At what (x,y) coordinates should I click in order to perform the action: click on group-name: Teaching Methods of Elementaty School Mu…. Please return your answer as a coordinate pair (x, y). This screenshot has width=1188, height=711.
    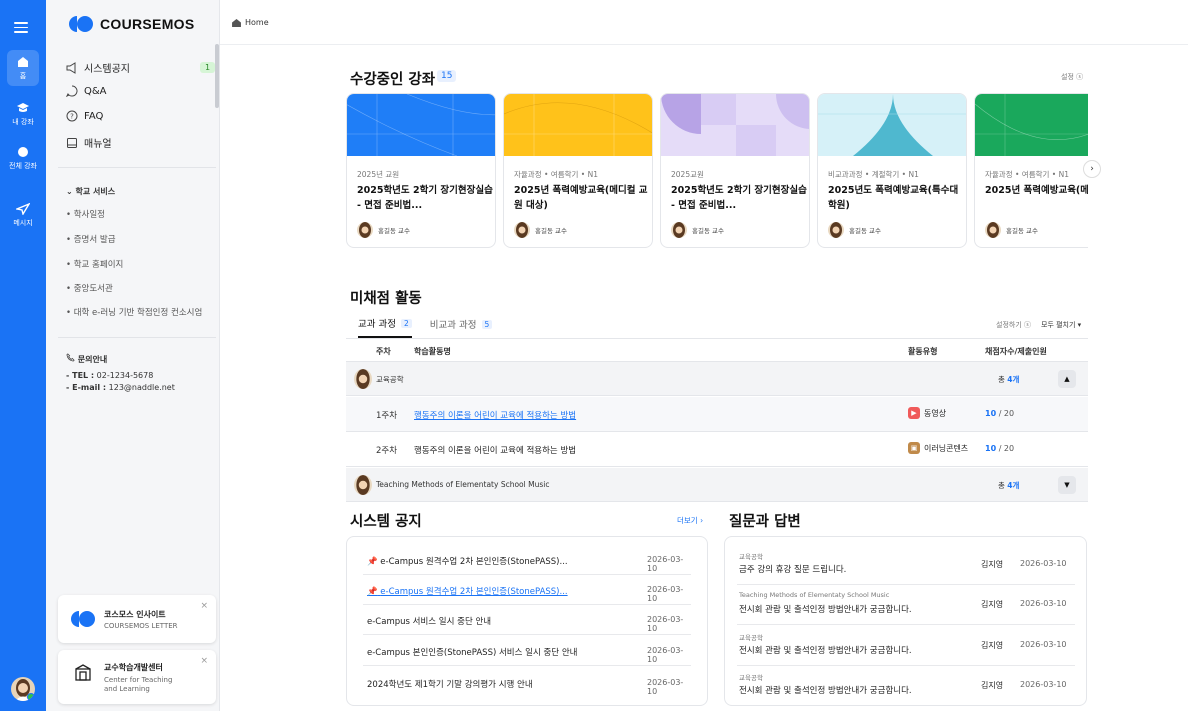
    Looking at the image, I should click on (463, 484).